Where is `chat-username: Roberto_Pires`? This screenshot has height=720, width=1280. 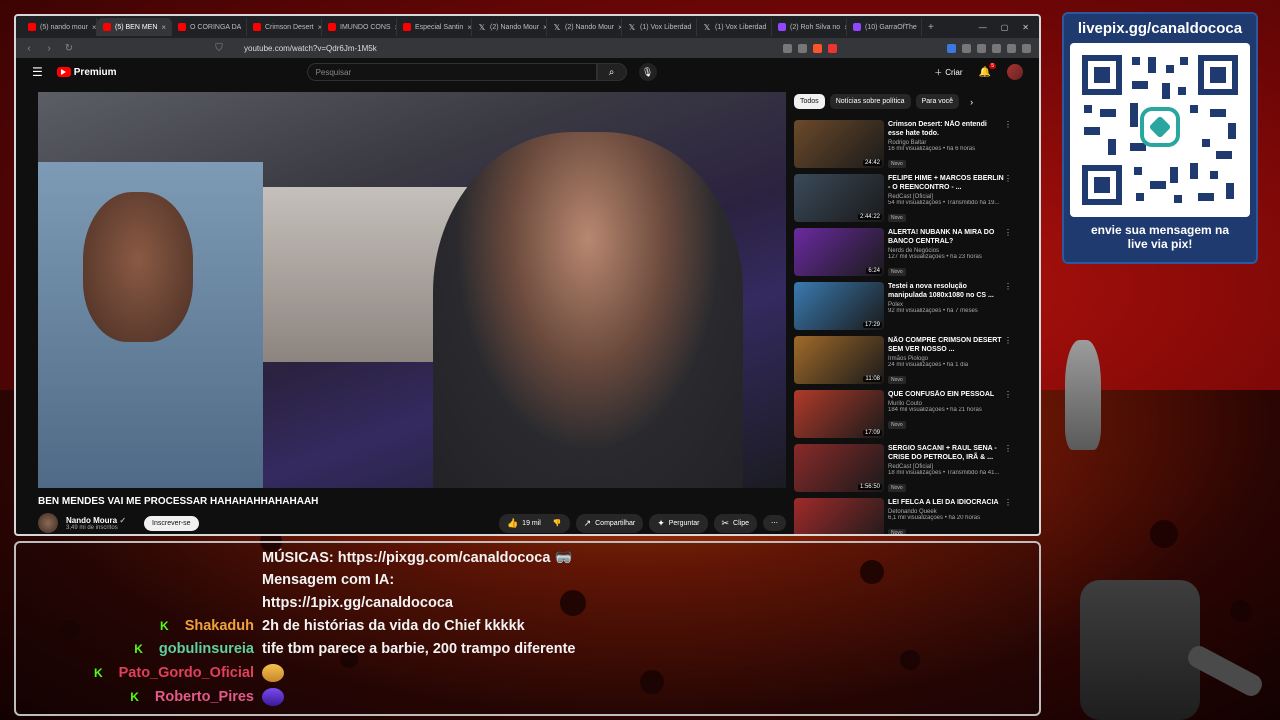
chat-username: Roberto_Pires is located at coordinates (204, 697).